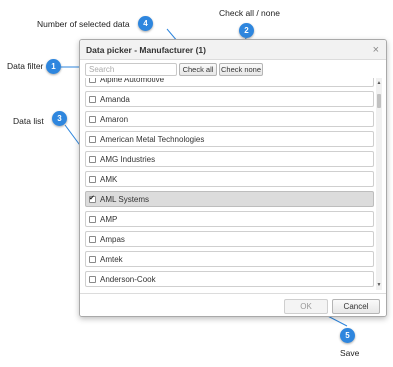  What do you see at coordinates (28, 121) in the screenshot?
I see `callout-data-list: Data list` at bounding box center [28, 121].